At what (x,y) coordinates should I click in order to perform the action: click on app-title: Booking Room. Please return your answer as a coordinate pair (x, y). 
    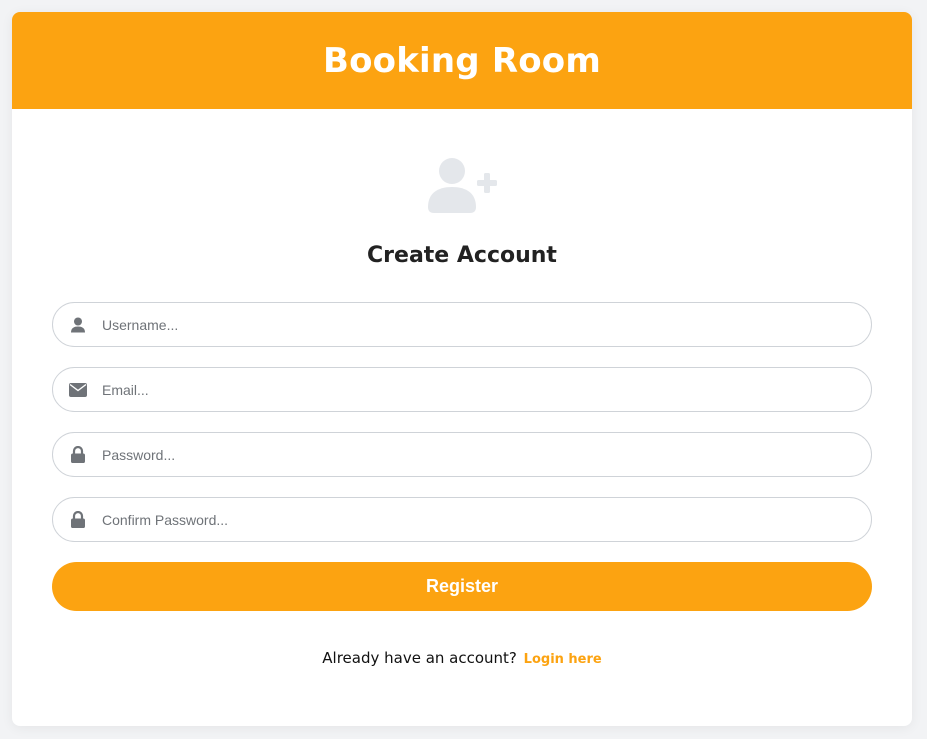
    Looking at the image, I should click on (461, 60).